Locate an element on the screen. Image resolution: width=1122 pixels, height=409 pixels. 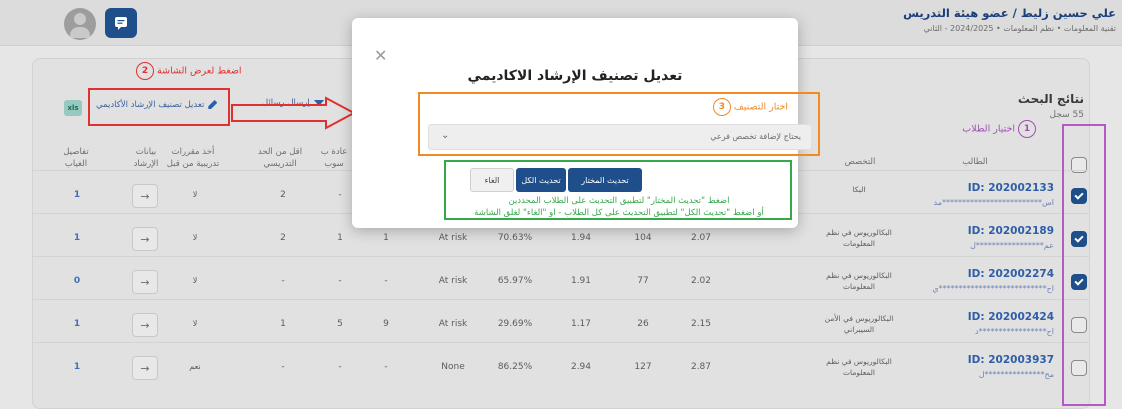
student-id: ID: 202002274 is located at coordinates (1010, 274).